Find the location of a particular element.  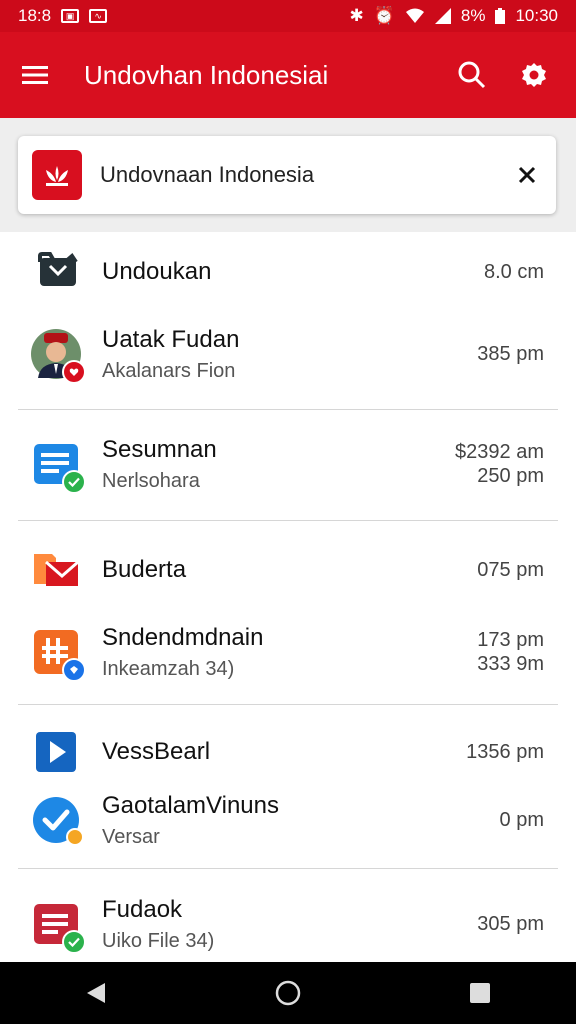

app-search-card: Undovnaan Indonesia is located at coordinates (287, 175).